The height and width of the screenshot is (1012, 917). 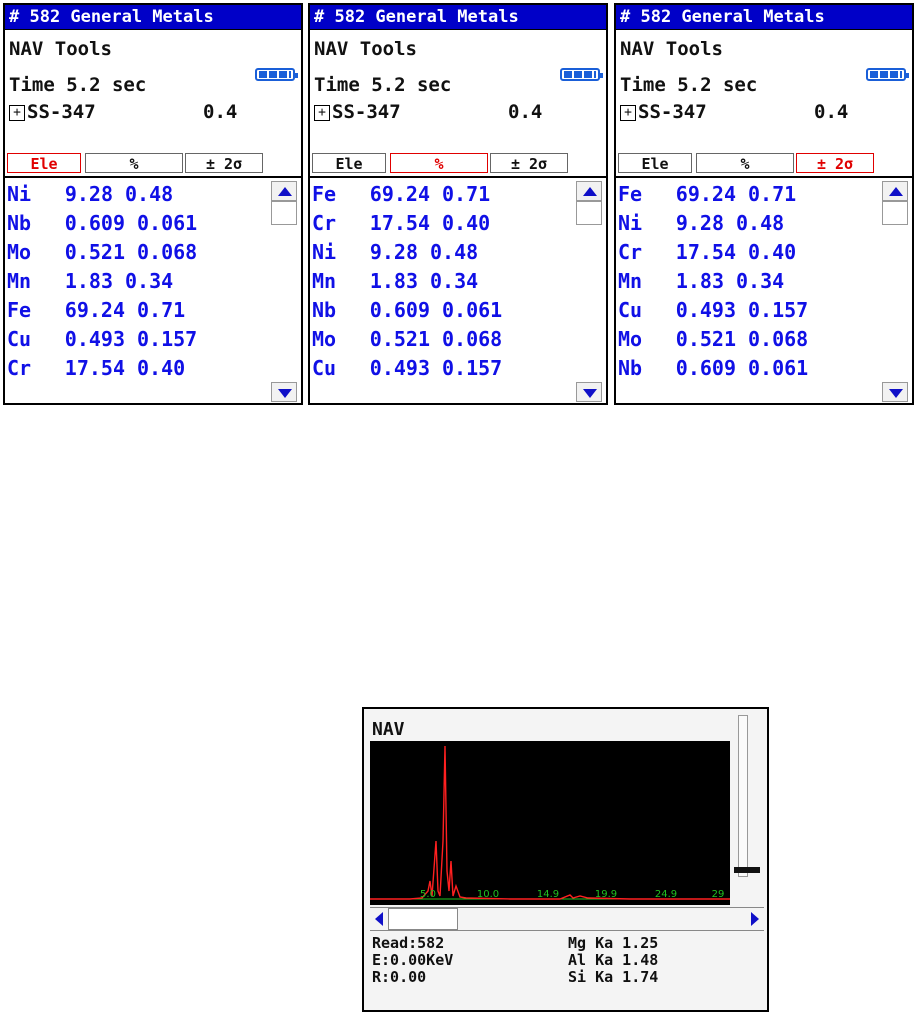 What do you see at coordinates (630, 310) in the screenshot?
I see `element-symbol: Cu` at bounding box center [630, 310].